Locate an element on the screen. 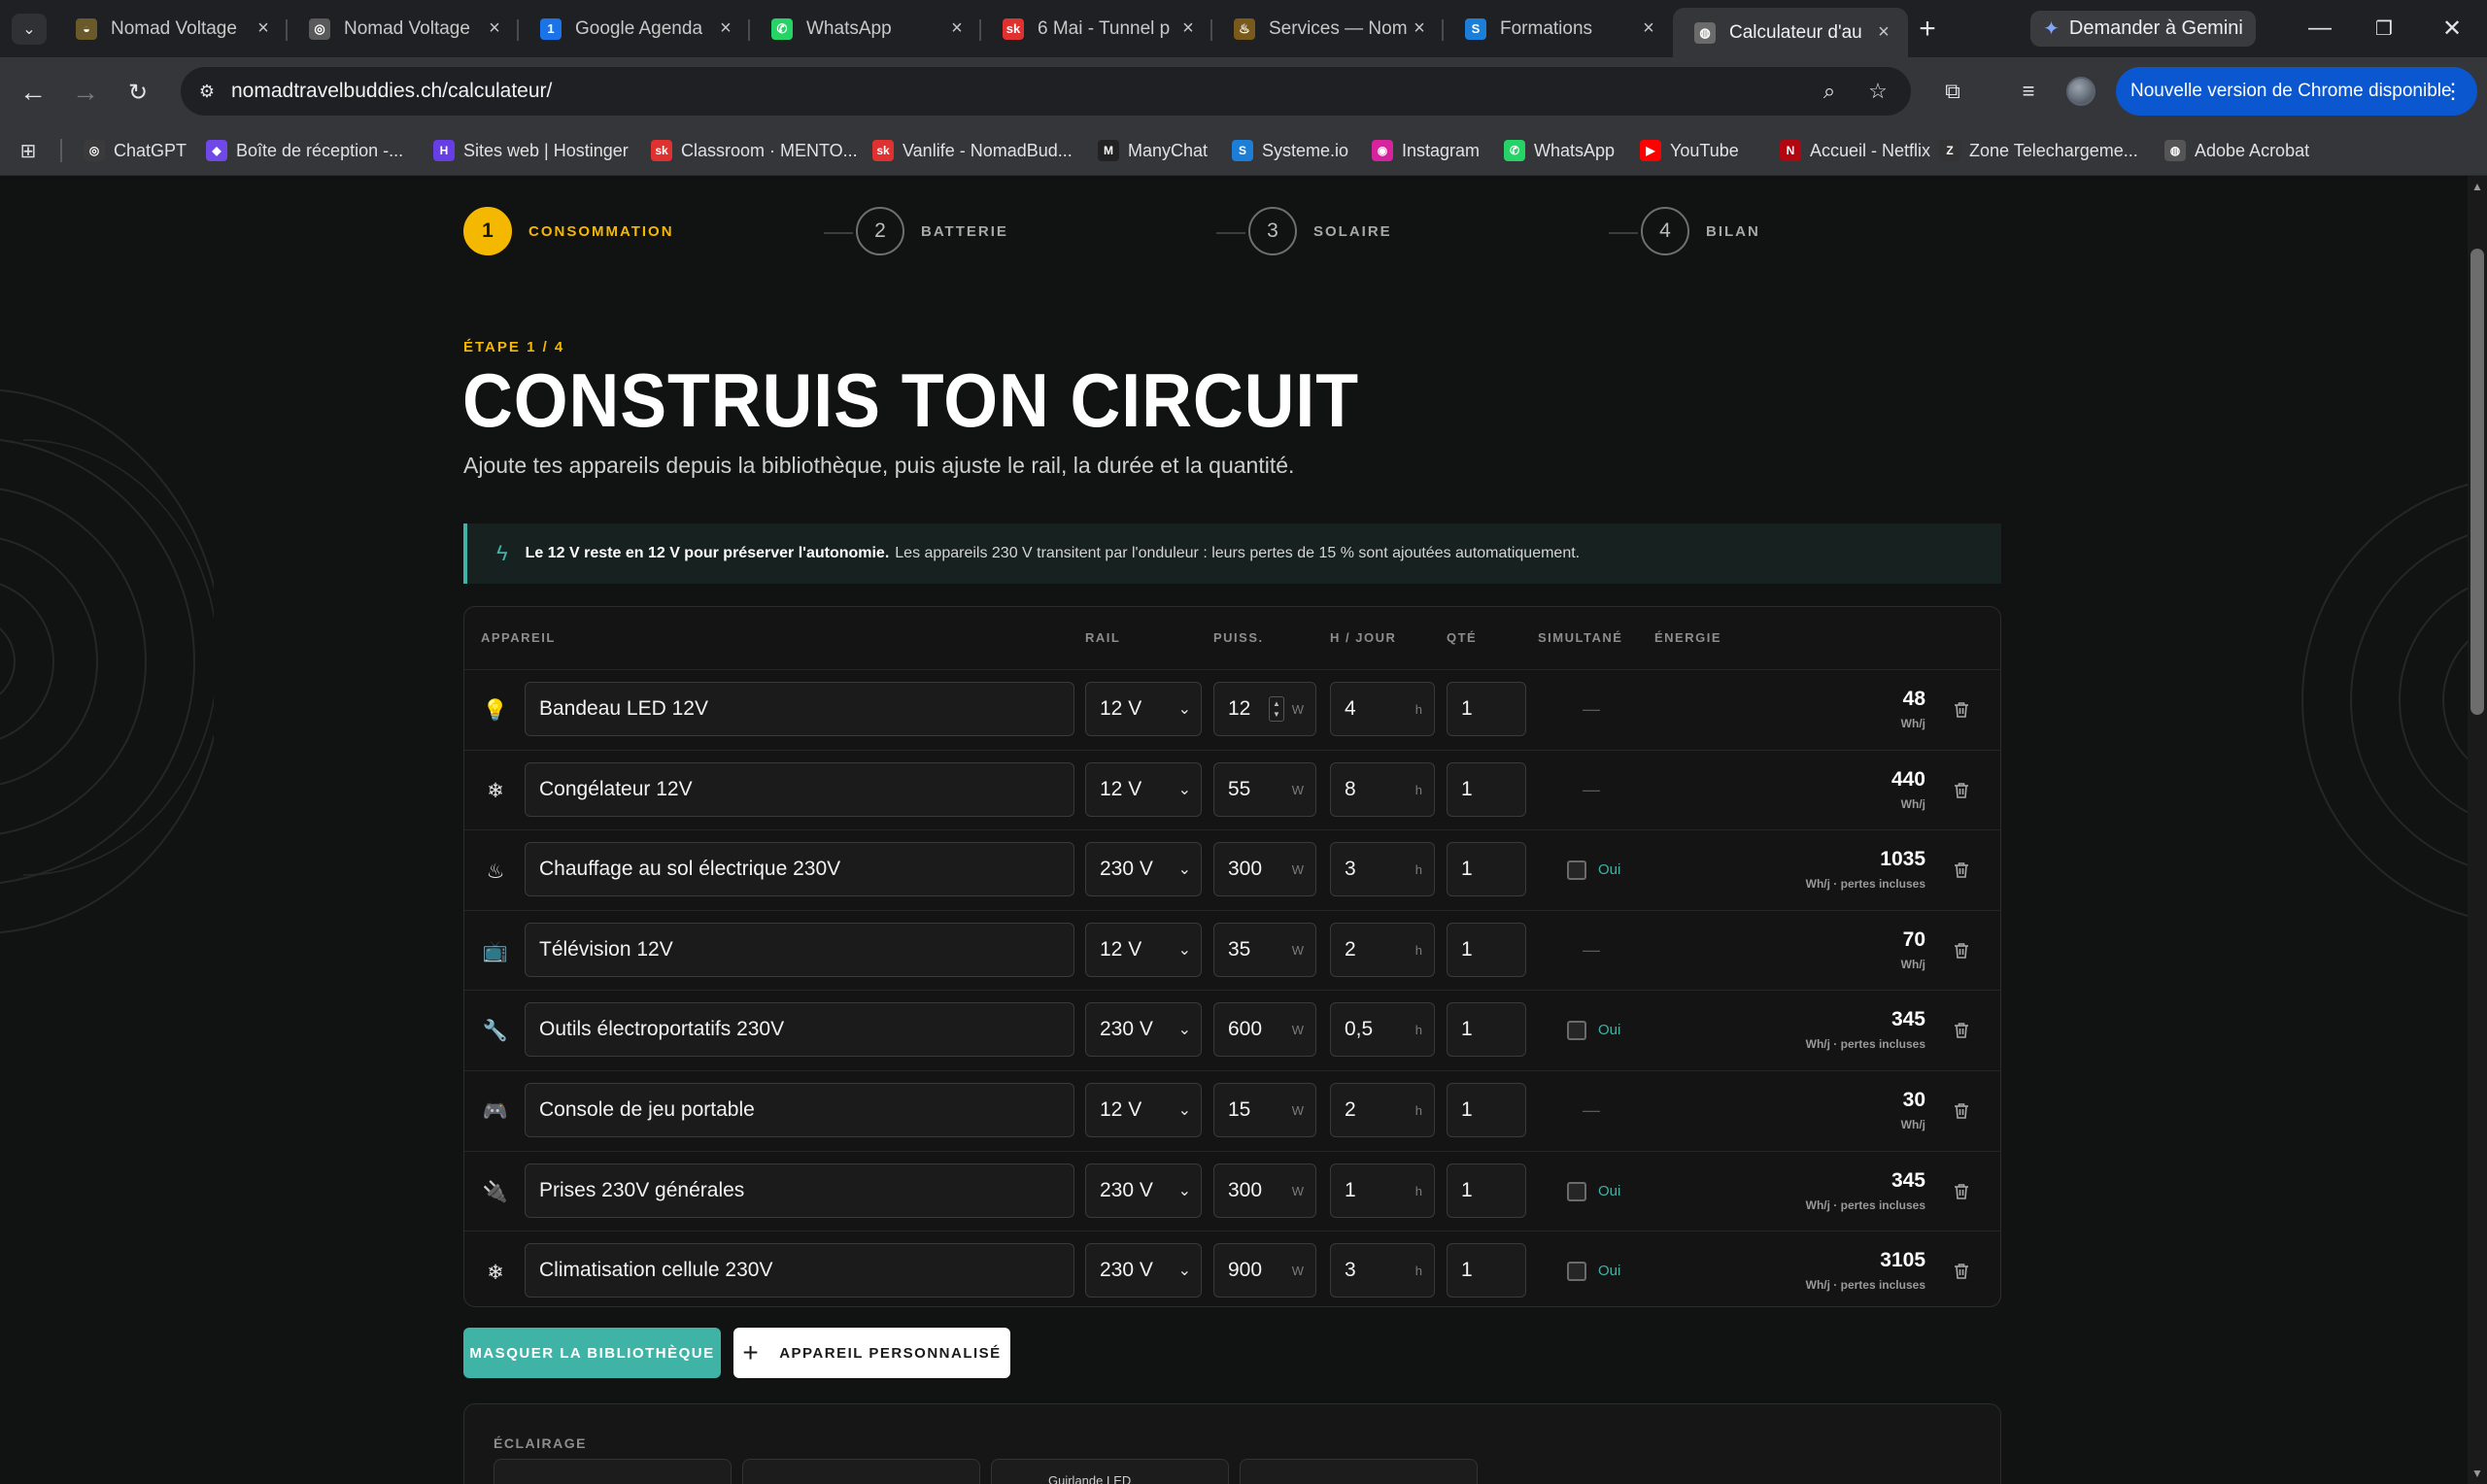 This screenshot has height=1484, width=2487. site-info-icon: ⚙ is located at coordinates (207, 92).